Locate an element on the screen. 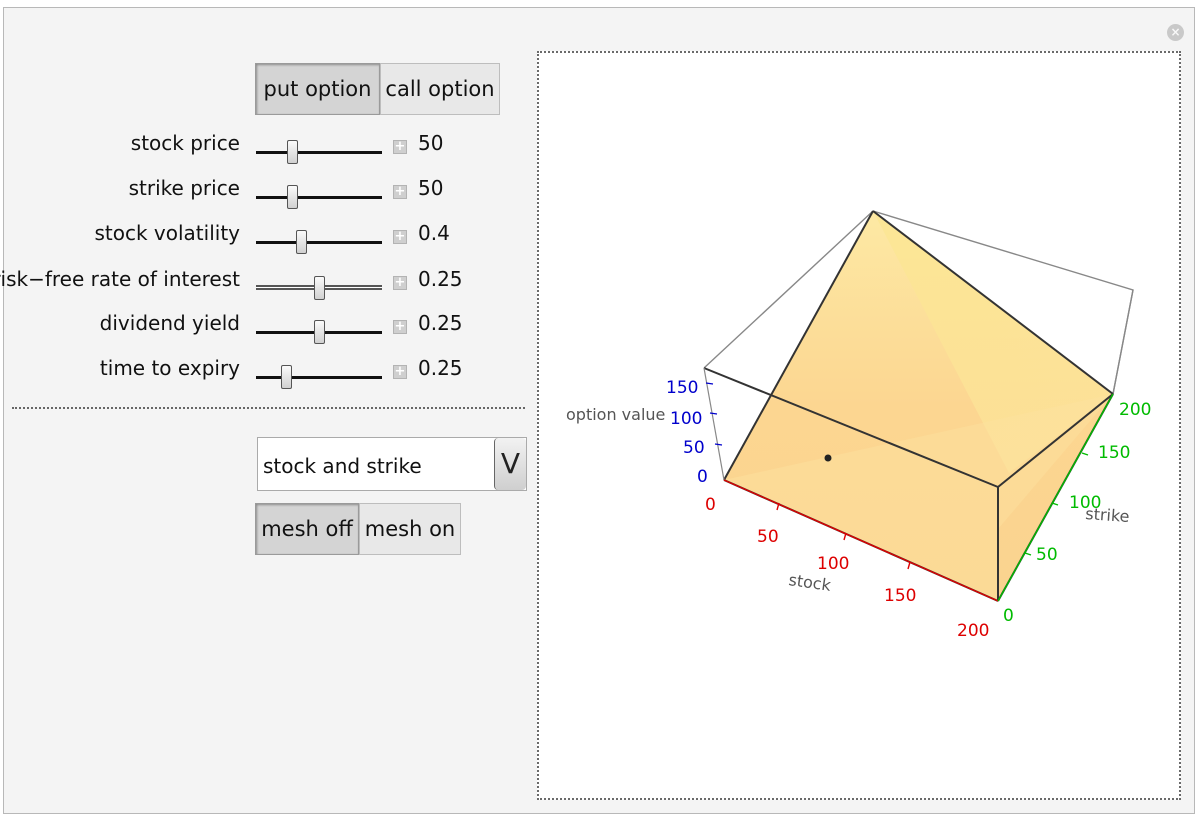 The width and height of the screenshot is (1200, 820). control-time-to-expiry: time to expiry + 0.25 is located at coordinates (260, 372).